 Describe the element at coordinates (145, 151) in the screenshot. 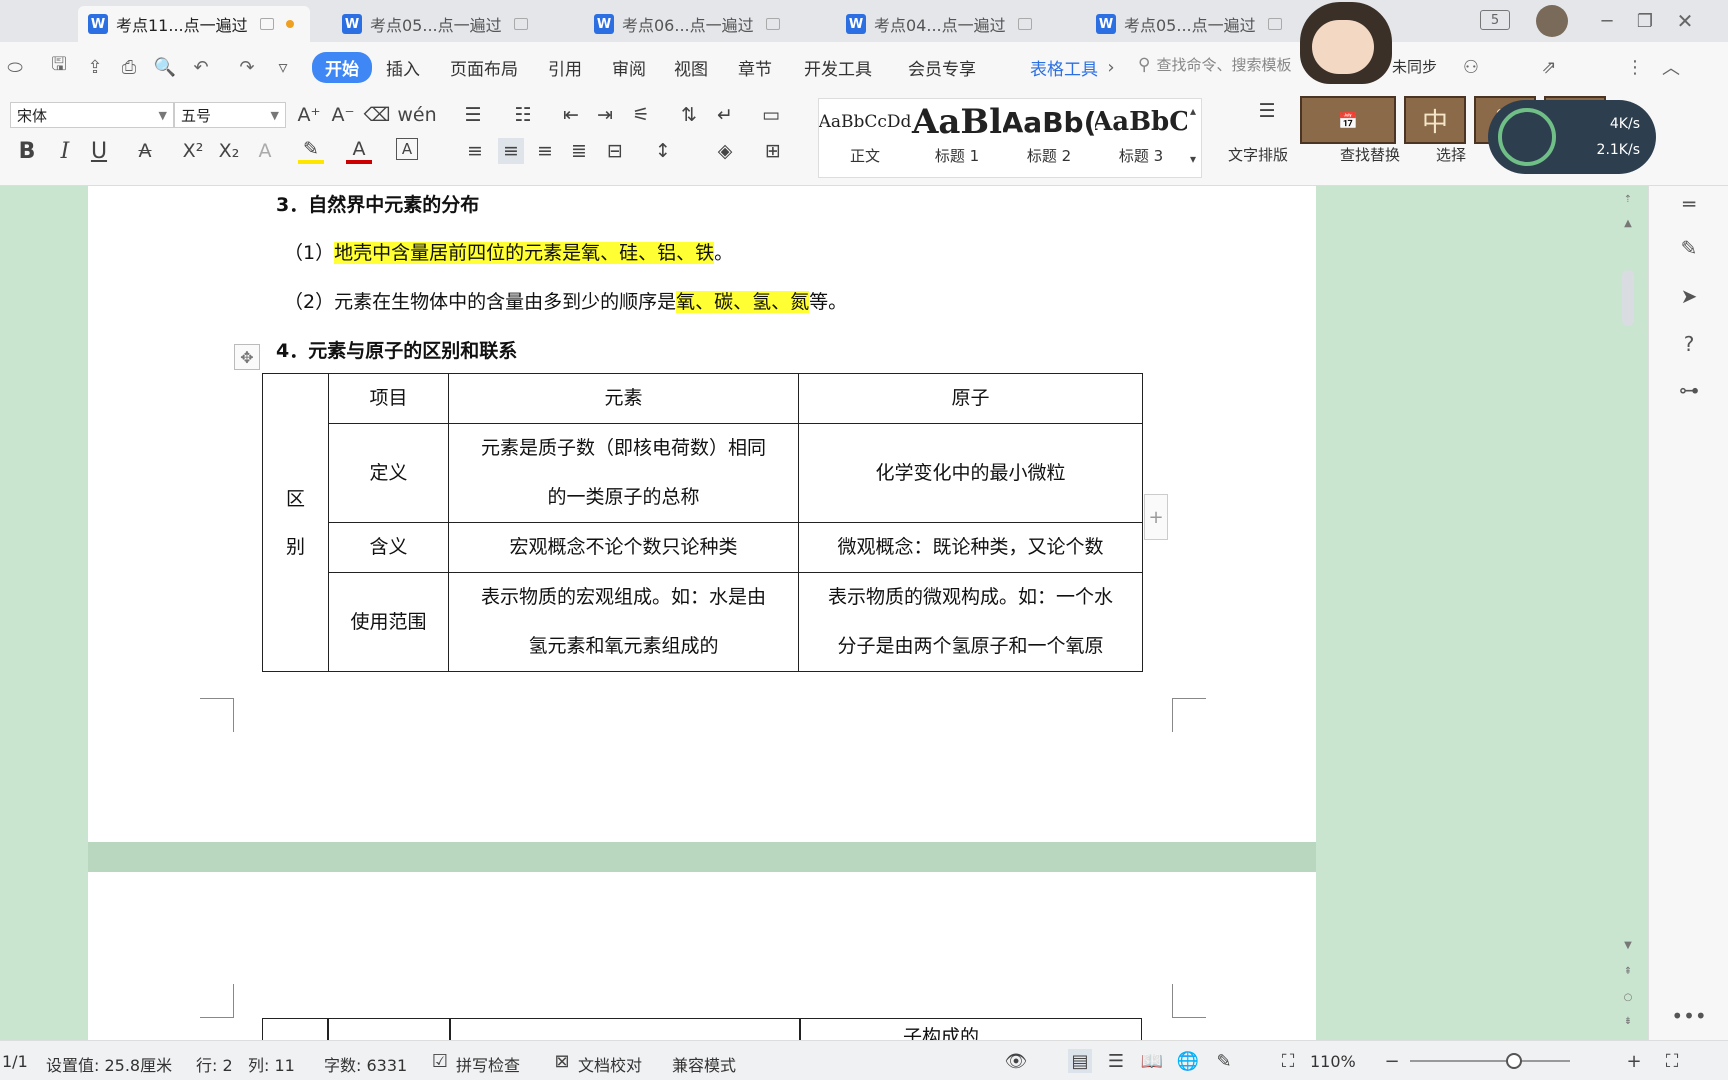

I see `strikethrough-icon: A` at that location.